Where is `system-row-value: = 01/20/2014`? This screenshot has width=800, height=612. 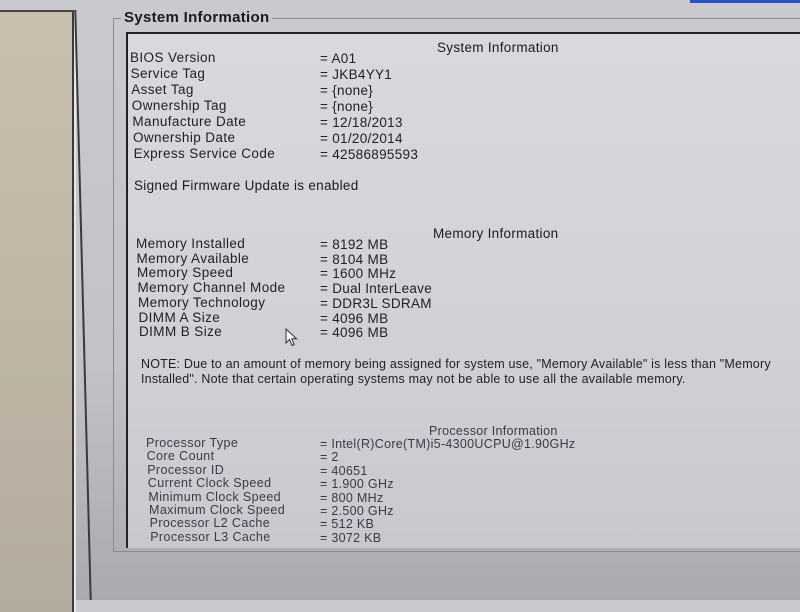 system-row-value: = 01/20/2014 is located at coordinates (361, 138).